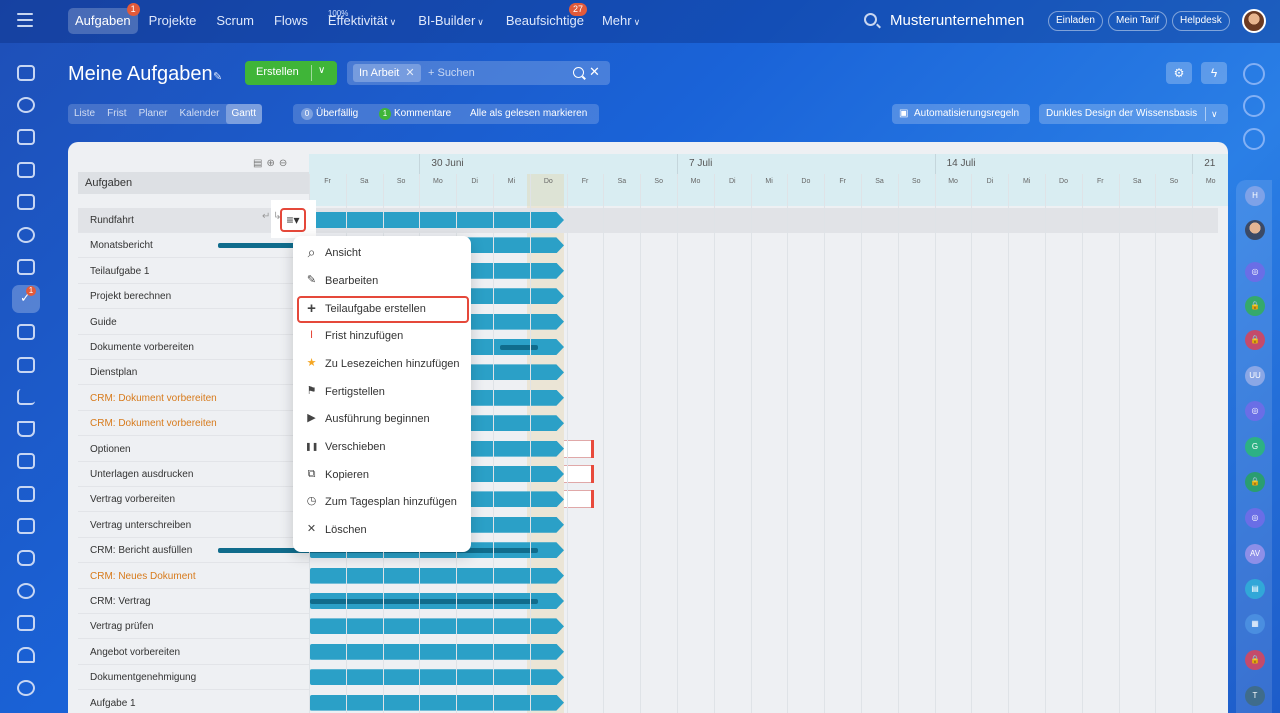  Describe the element at coordinates (153, 114) in the screenshot. I see `view-tab: Planer` at that location.